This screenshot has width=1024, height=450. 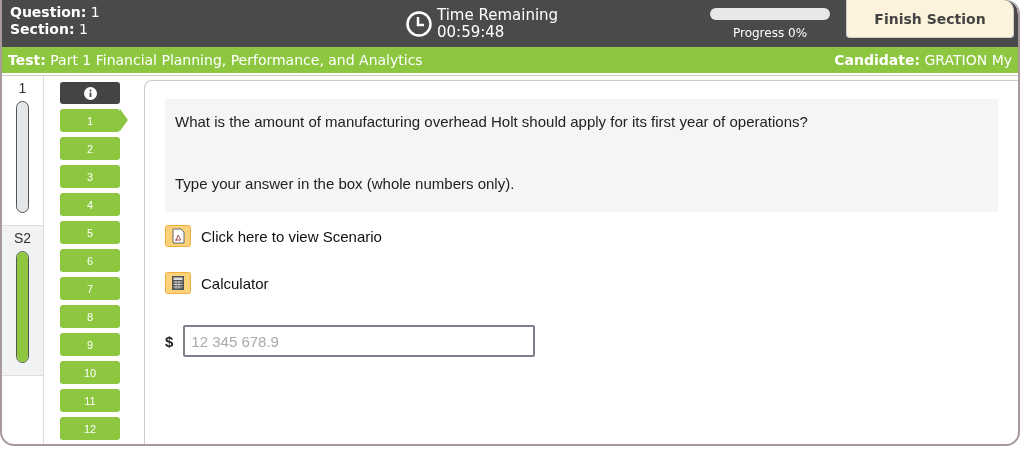 I want to click on question-button: 11, so click(x=90, y=400).